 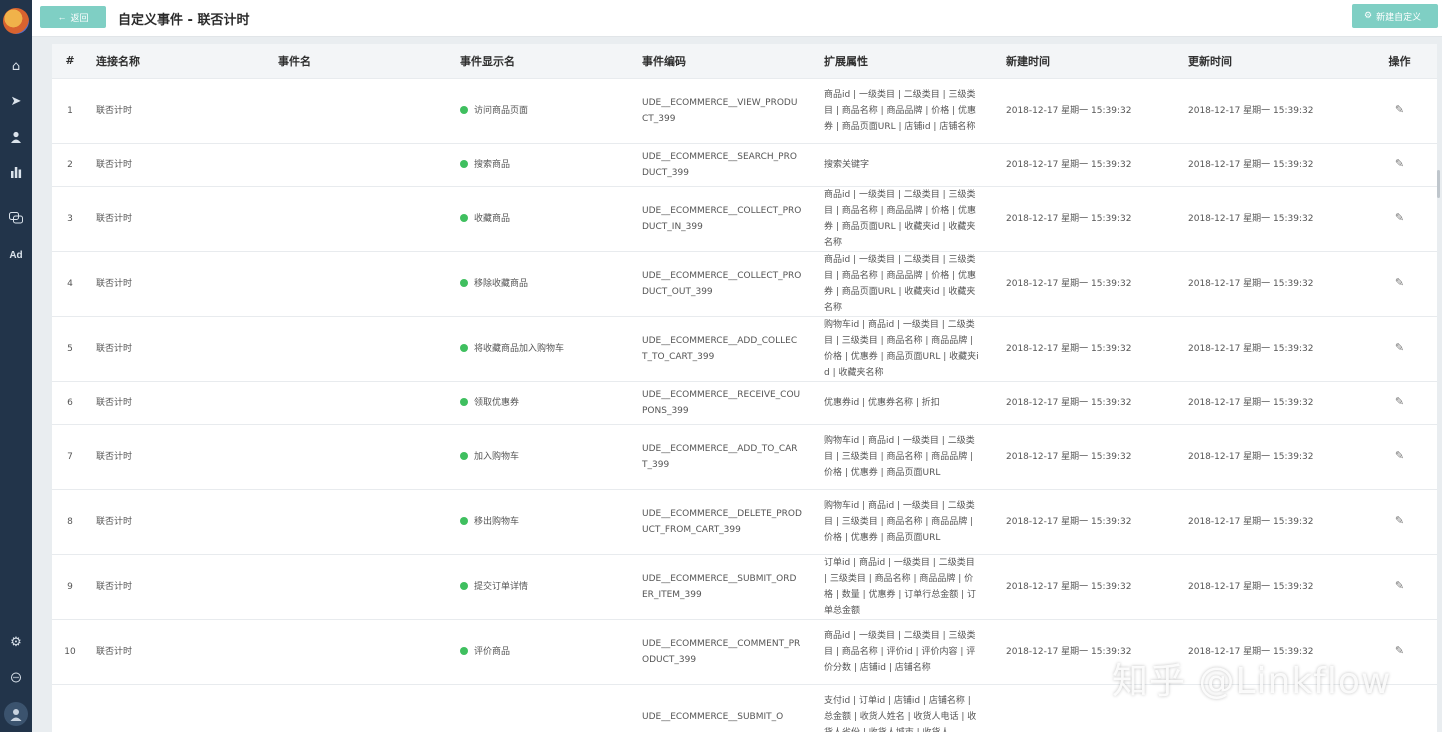 What do you see at coordinates (725, 456) in the screenshot?
I see `event-code: UDE__ECOMMERCE__ADD_TO_CART_399` at bounding box center [725, 456].